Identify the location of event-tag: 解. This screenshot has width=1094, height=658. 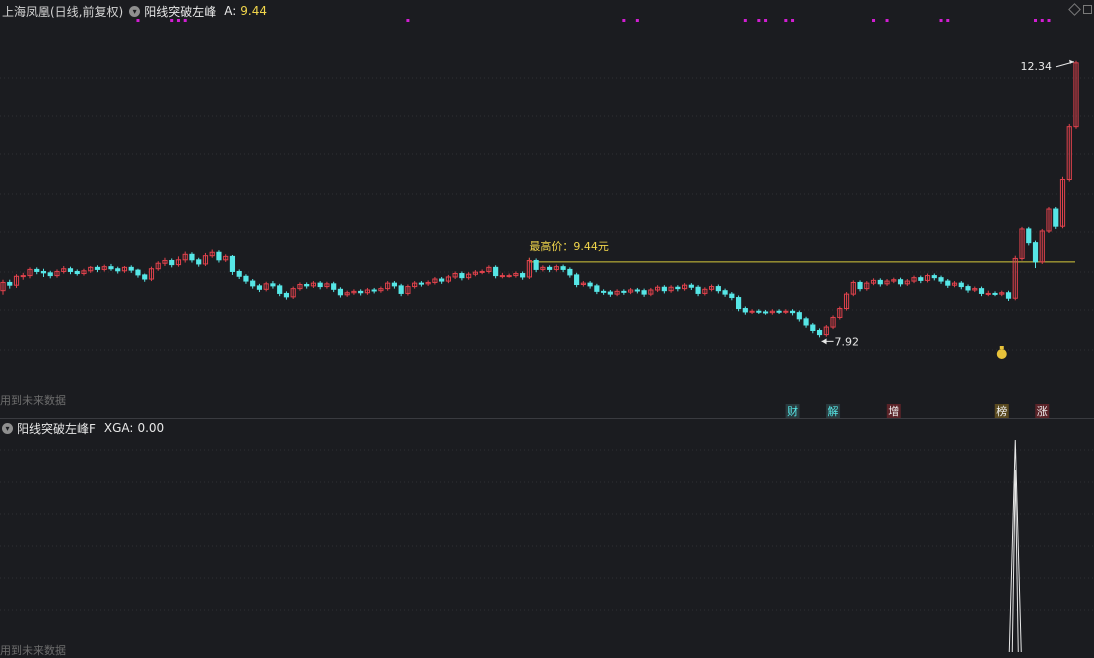
(833, 411).